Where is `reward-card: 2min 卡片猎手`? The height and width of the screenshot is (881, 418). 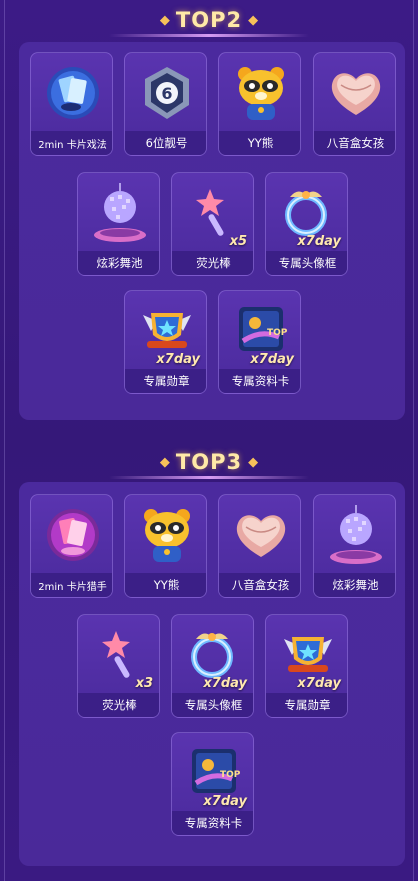
reward-card: 2min 卡片猎手 is located at coordinates (71, 546).